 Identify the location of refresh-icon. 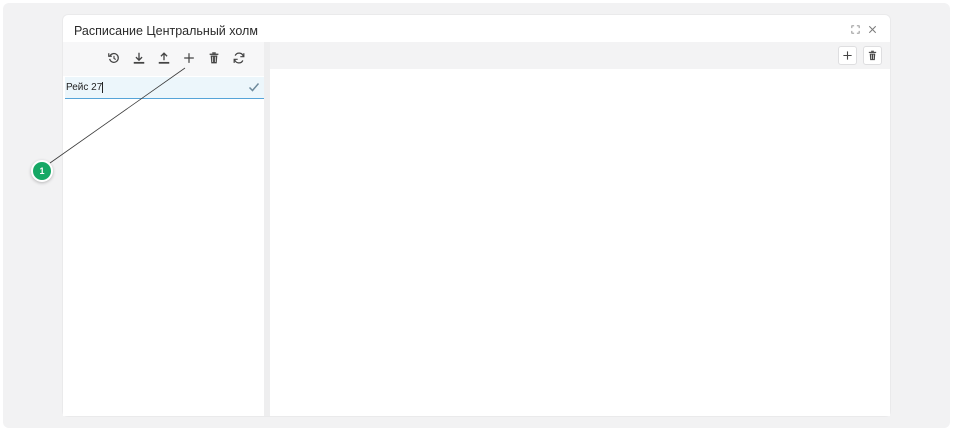
(239, 58).